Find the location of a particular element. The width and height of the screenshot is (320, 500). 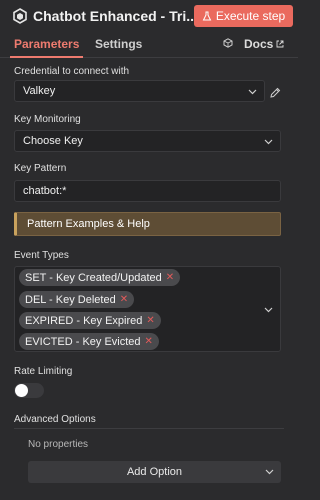

event-types-label: Event Types is located at coordinates (41, 255).